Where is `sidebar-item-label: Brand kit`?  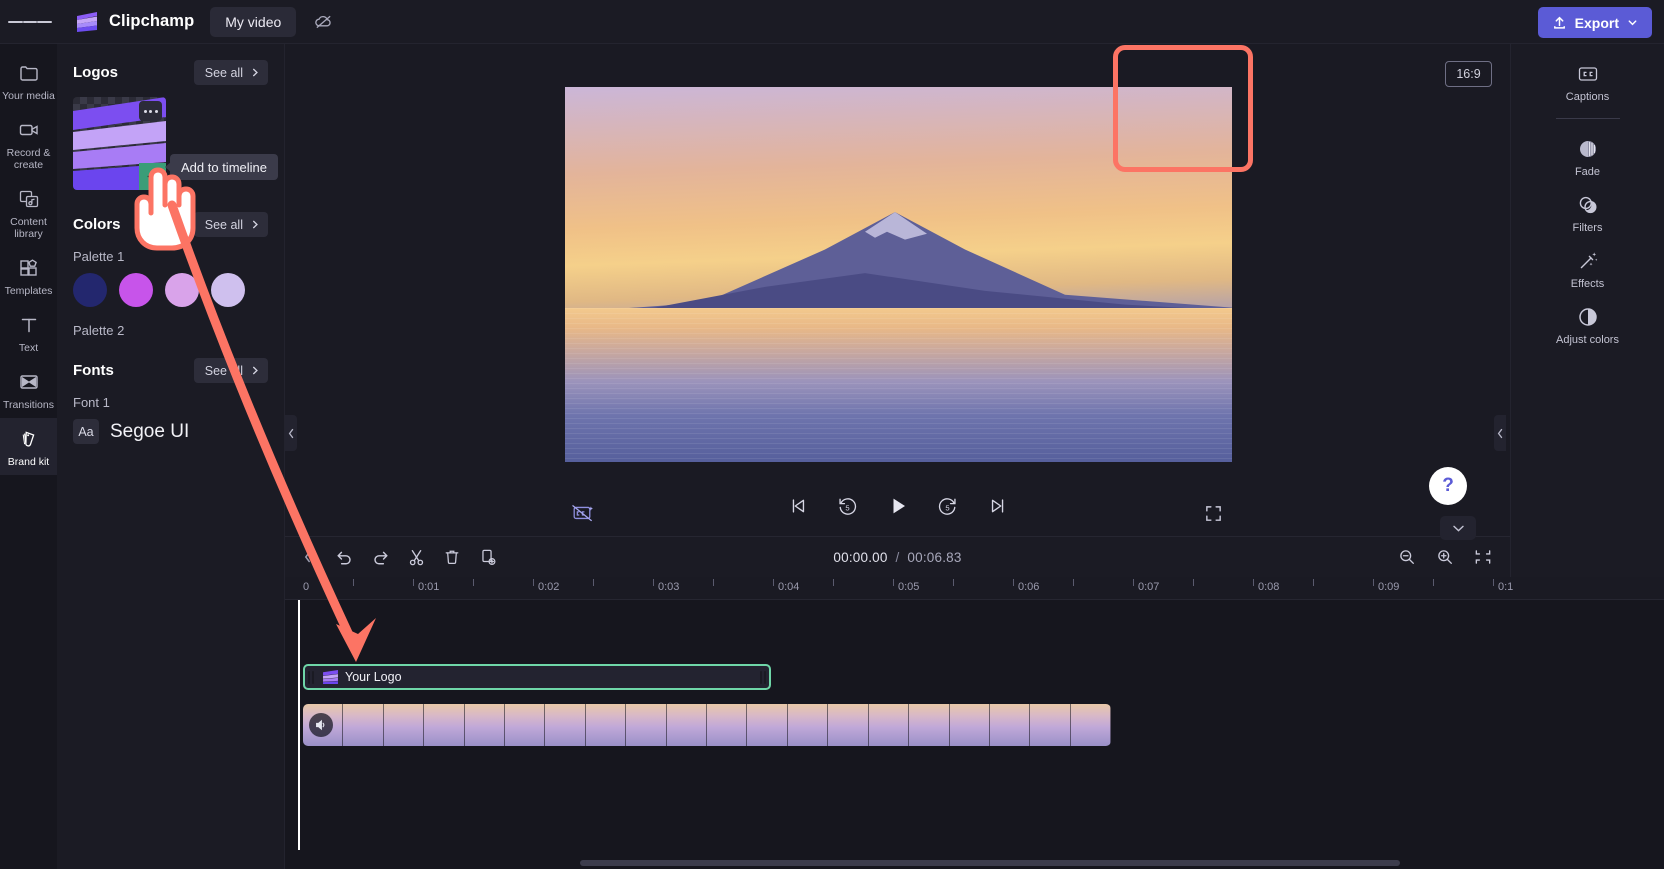 sidebar-item-label: Brand kit is located at coordinates (28, 462).